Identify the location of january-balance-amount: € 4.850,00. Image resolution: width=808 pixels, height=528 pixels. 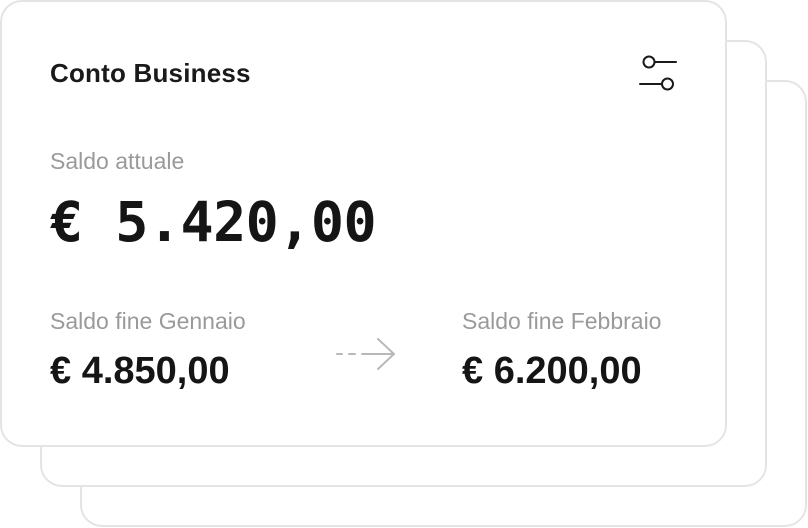
(140, 371).